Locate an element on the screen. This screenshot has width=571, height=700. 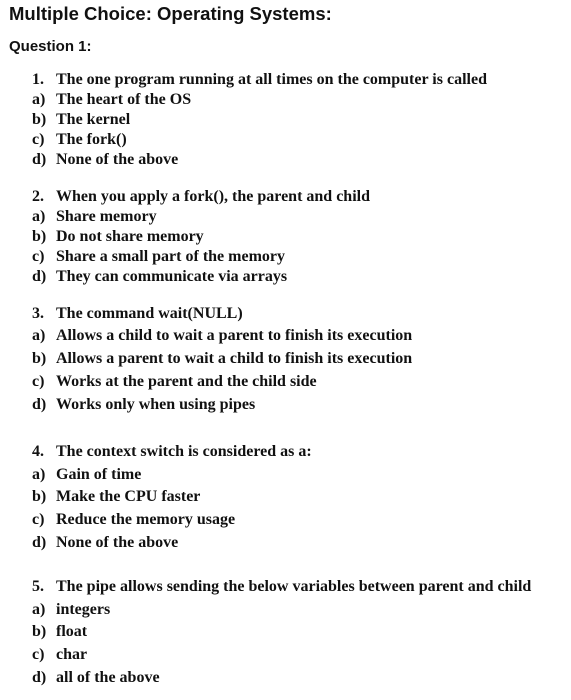
option-c: c) The fork() is located at coordinates (259, 140).